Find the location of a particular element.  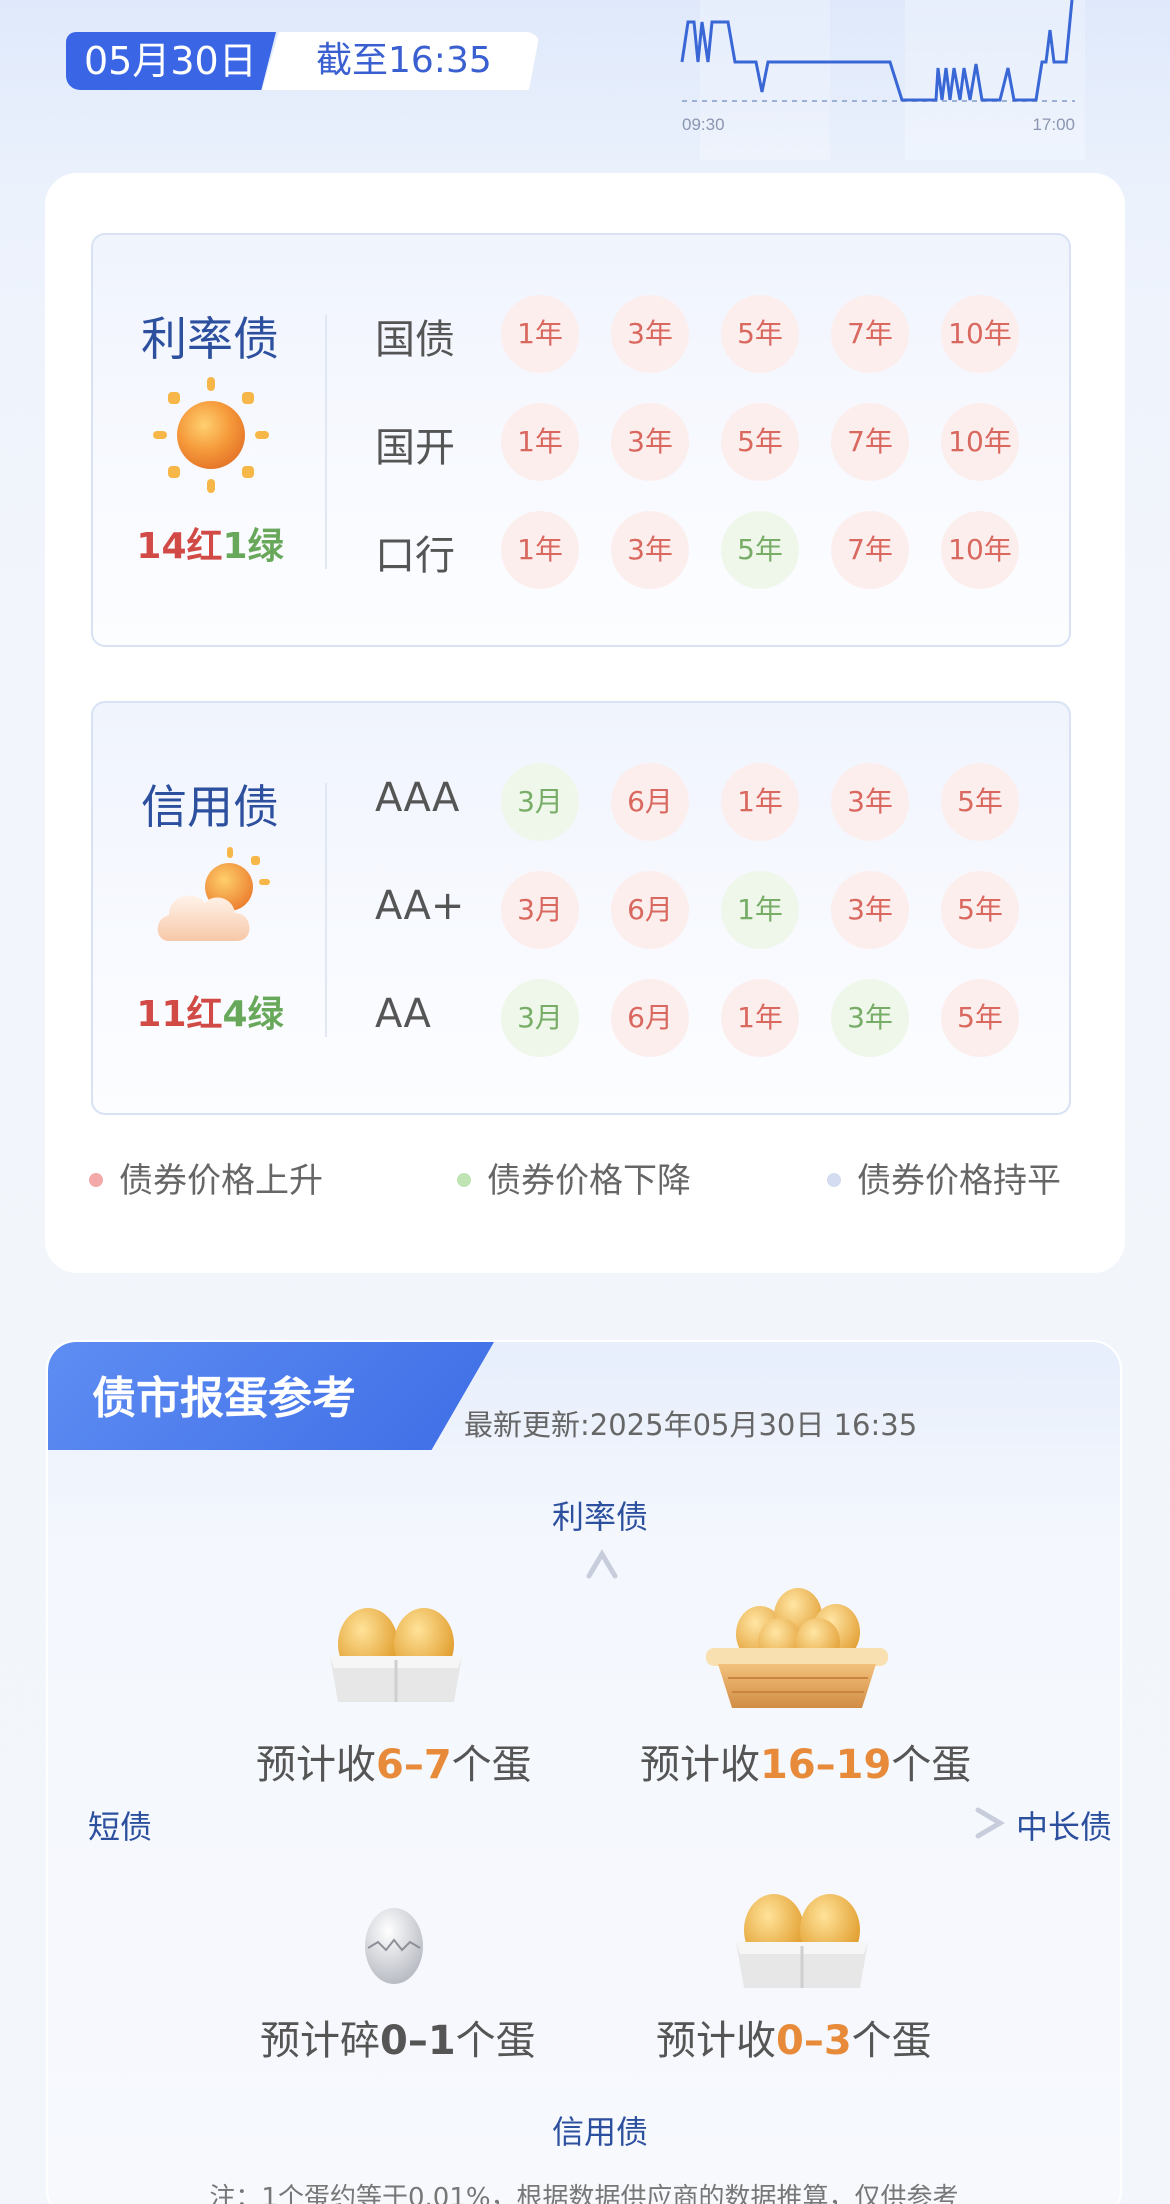

chart-start-time: 09:30 is located at coordinates (703, 124).